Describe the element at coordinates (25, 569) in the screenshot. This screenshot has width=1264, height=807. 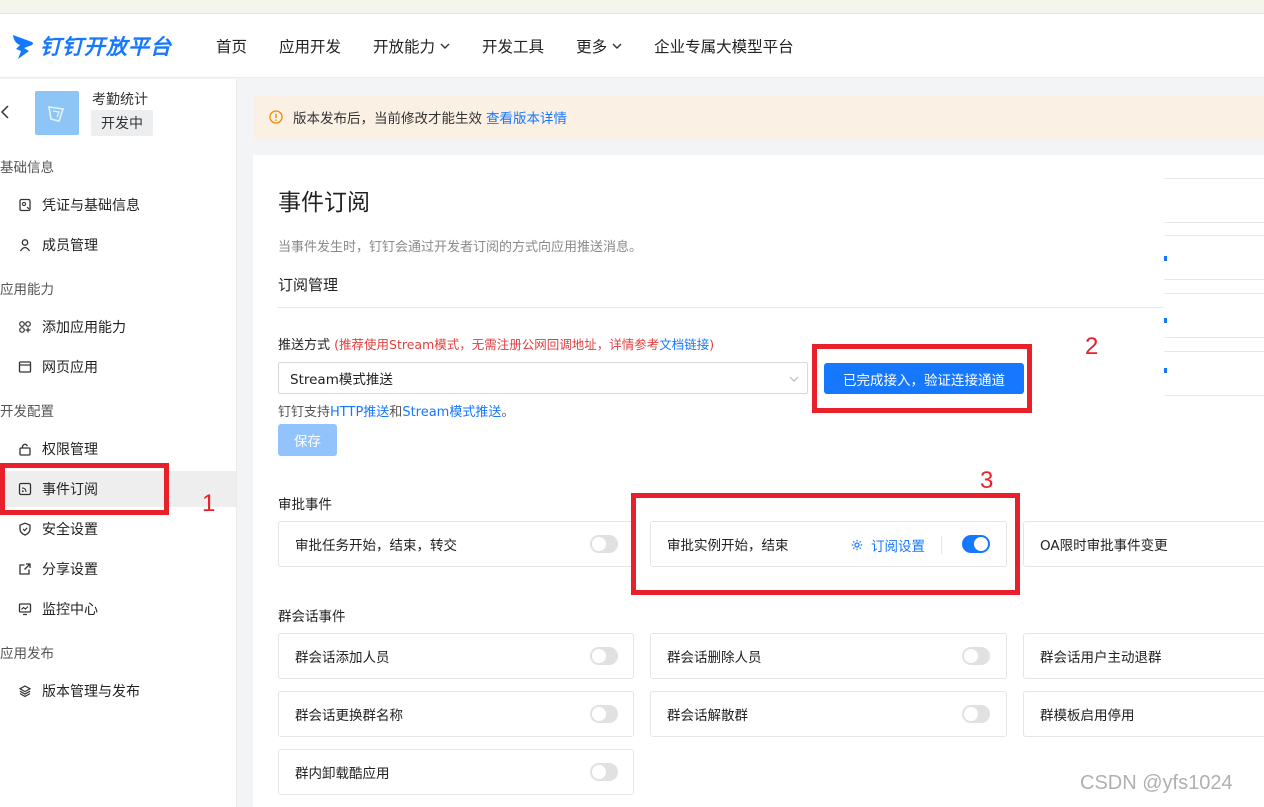
I see `share-icon` at that location.